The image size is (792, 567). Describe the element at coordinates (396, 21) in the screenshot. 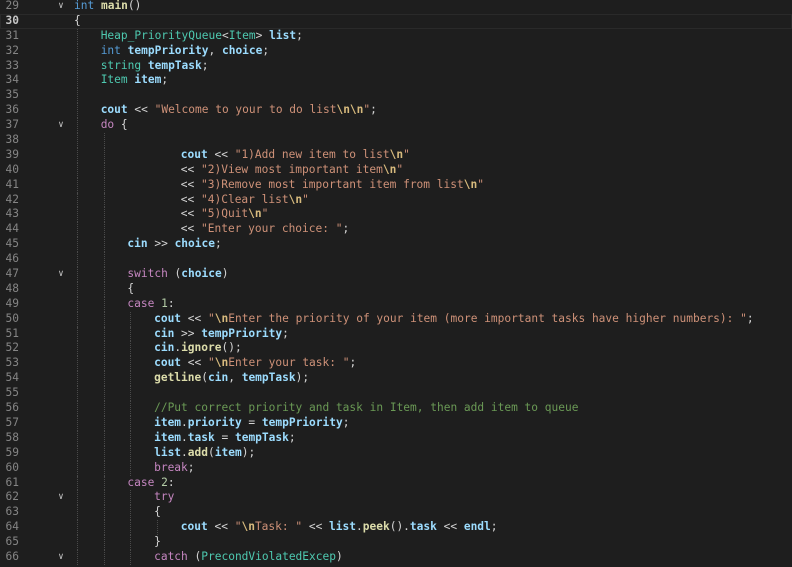

I see `code-line: 30 {` at that location.